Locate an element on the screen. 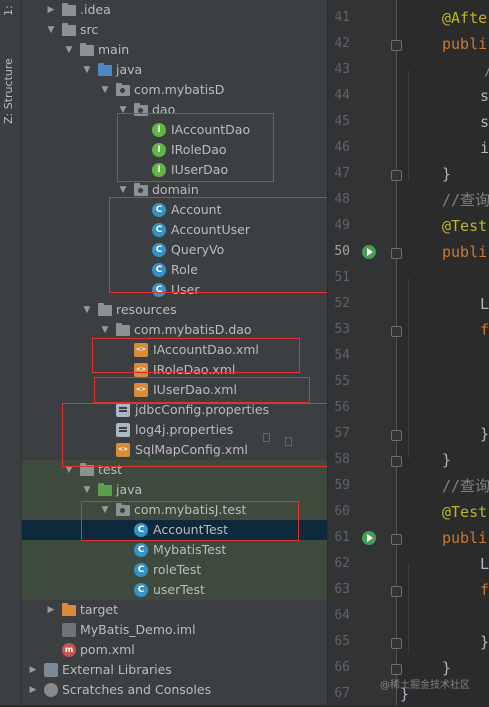  line-number: 62 is located at coordinates (342, 563).